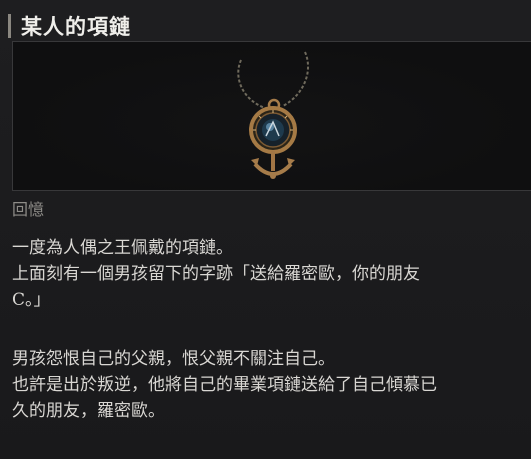 This screenshot has width=531, height=459. What do you see at coordinates (9, 26) in the screenshot?
I see `title-accent-bar` at bounding box center [9, 26].